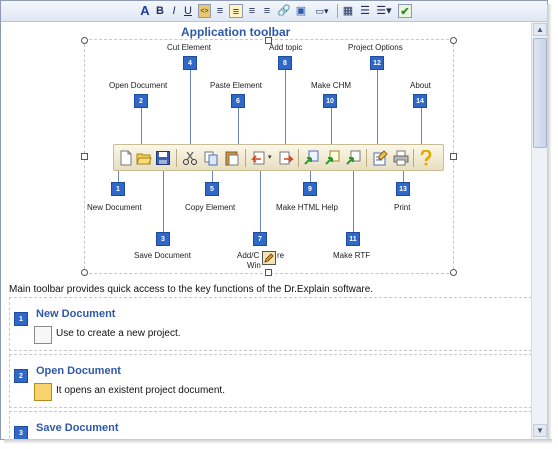 The width and height of the screenshot is (558, 449). What do you see at coordinates (384, 11) in the screenshot?
I see `numbered-list-dropdown-icon: ☰▾` at bounding box center [384, 11].